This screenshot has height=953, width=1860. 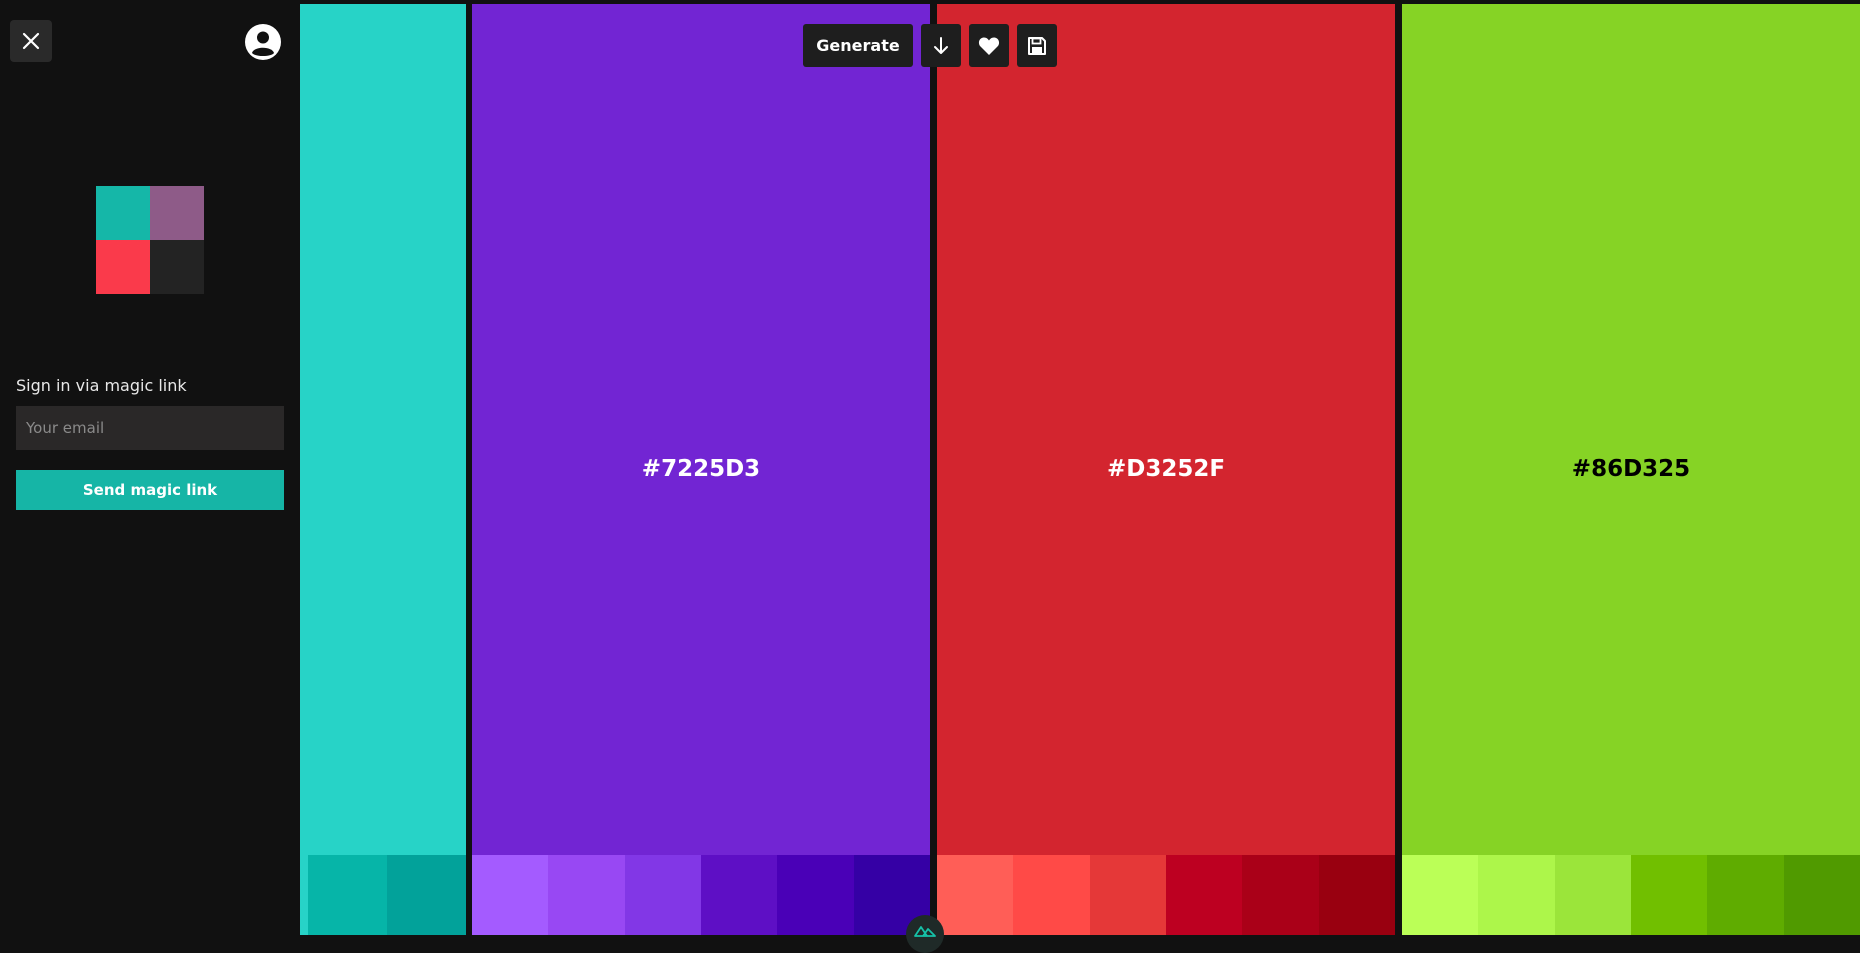 I want to click on hex-code: #86D325, so click(x=1631, y=469).